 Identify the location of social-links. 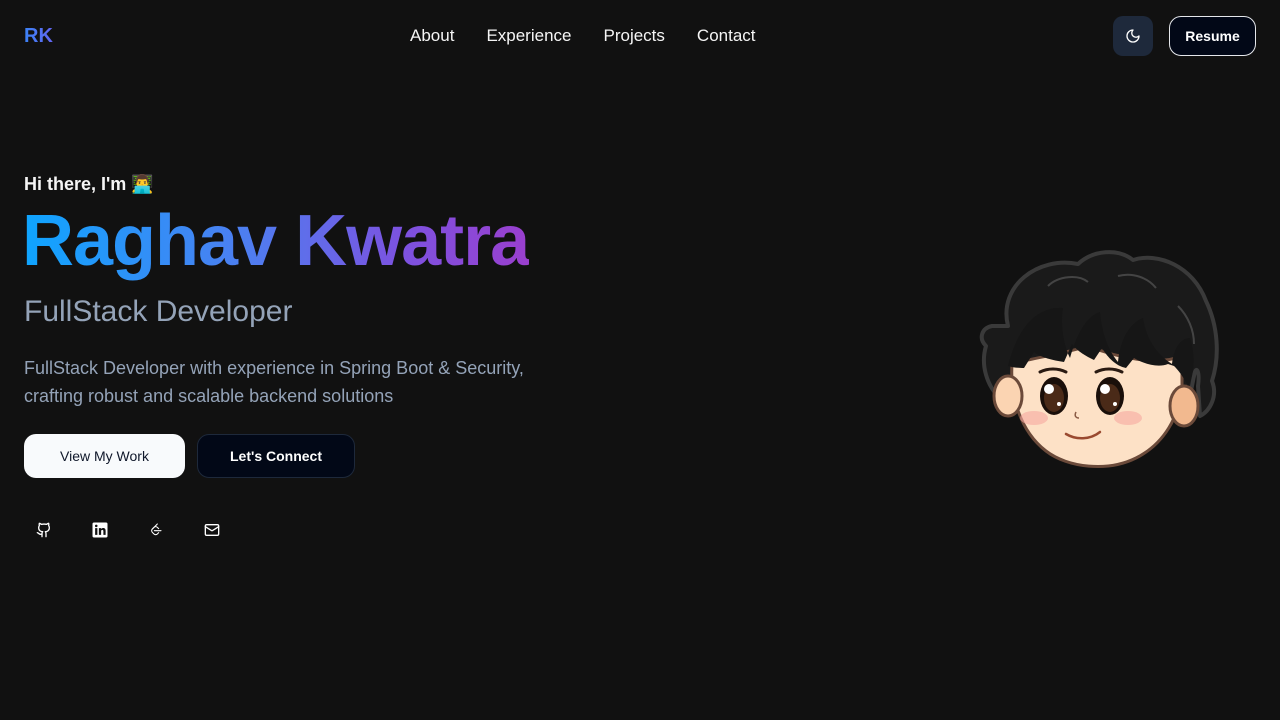
(128, 530).